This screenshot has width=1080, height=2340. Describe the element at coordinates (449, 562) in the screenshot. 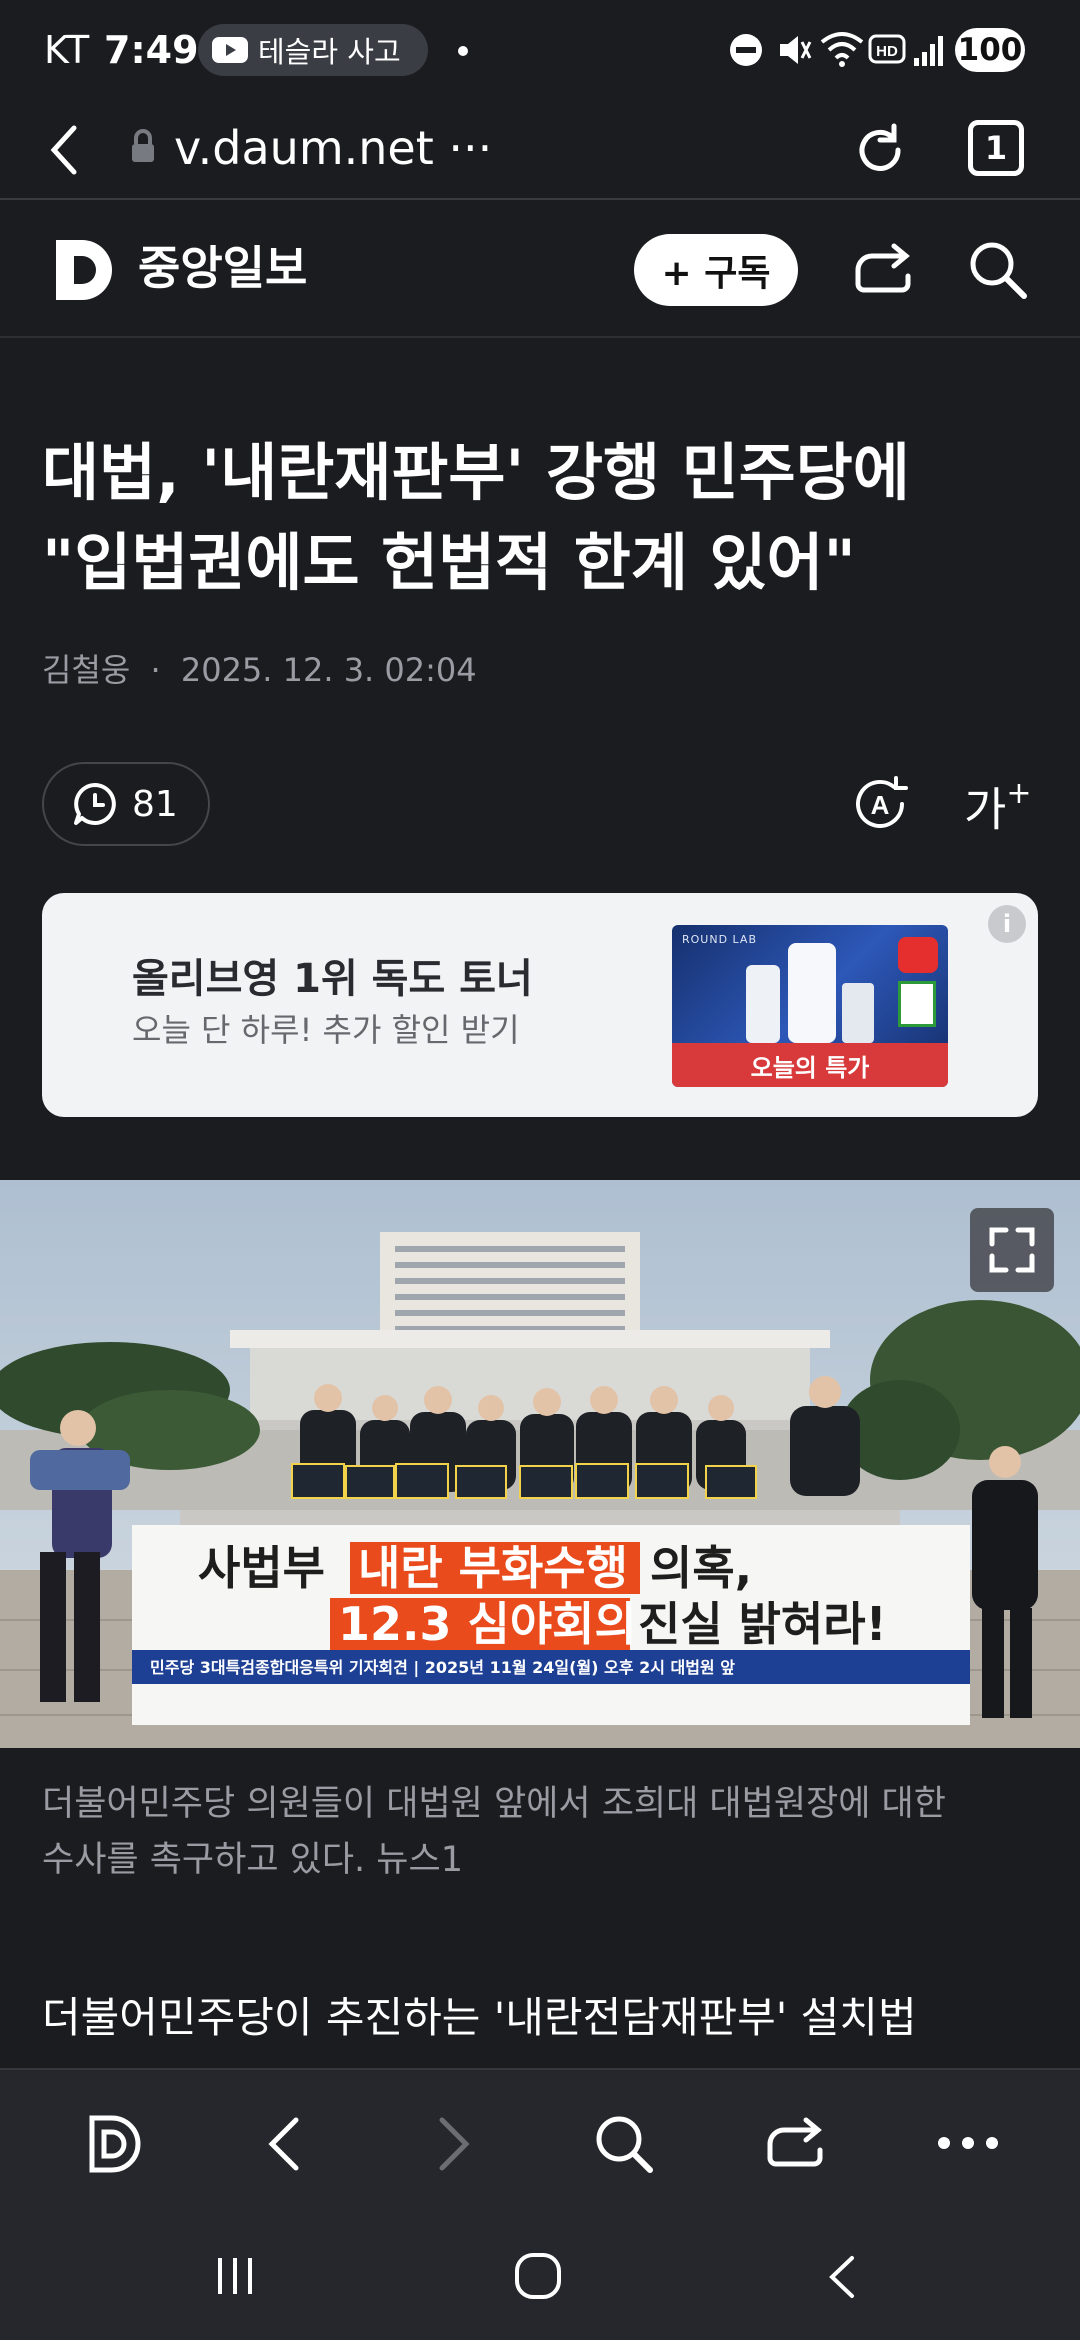

I see `headline-line: "입법권에도 헌법적 한계 있어"` at that location.